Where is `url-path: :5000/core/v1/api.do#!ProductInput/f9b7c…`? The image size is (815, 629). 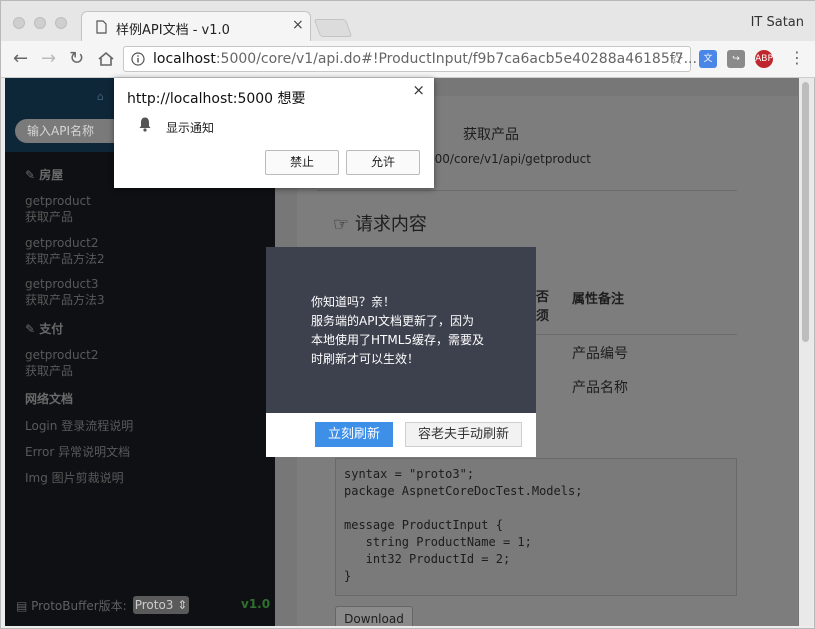 url-path: :5000/core/v1/api.do#!ProductInput/f9b7c… is located at coordinates (456, 59).